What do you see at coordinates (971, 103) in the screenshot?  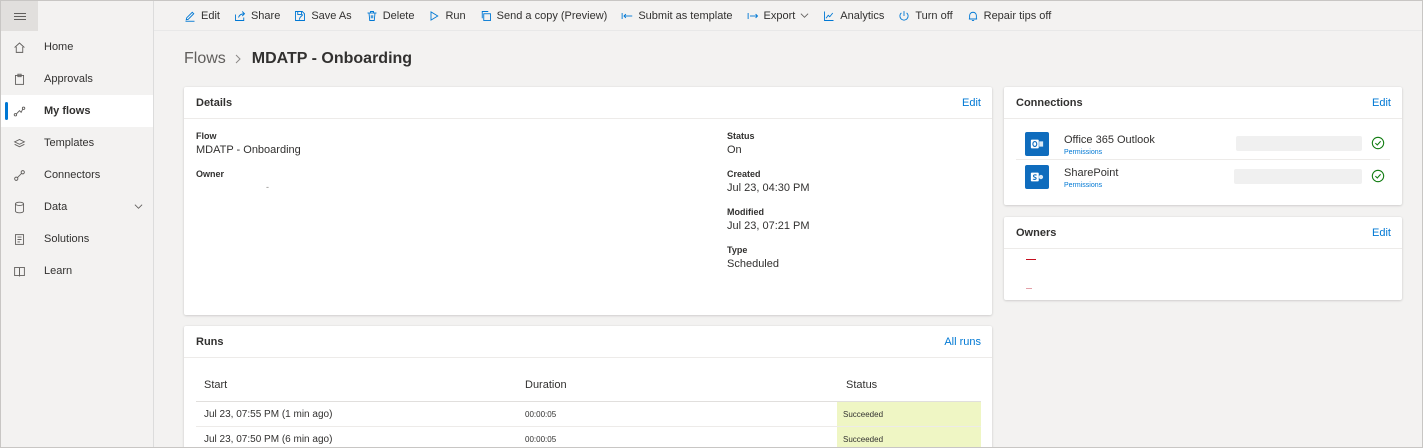 I see `details-edit-link: Edit` at bounding box center [971, 103].